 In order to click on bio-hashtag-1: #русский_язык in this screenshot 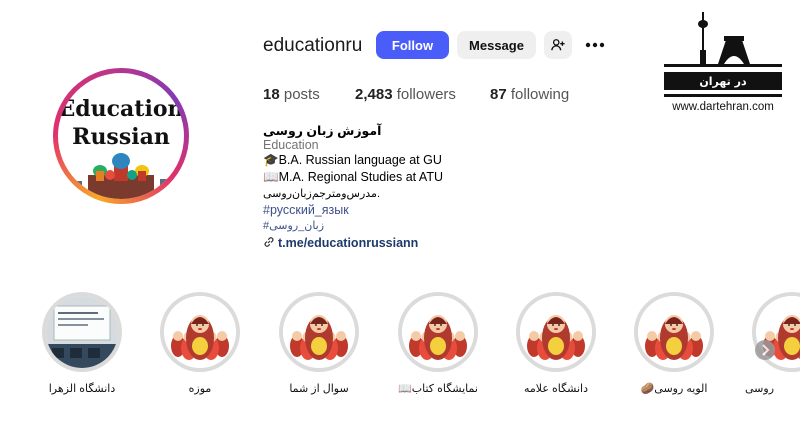, I will do `click(306, 210)`.